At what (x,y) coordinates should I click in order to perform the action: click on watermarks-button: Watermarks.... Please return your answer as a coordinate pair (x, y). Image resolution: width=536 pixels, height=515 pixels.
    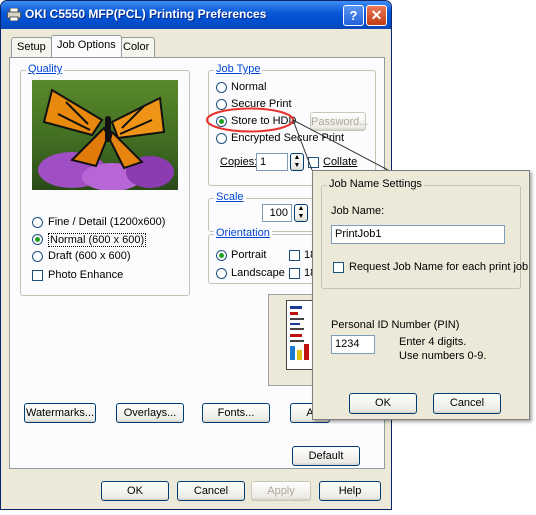
    Looking at the image, I should click on (60, 413).